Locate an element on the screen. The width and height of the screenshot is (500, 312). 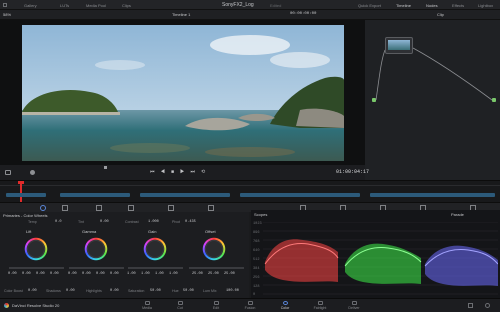
media-pool-tab: Media Pool is located at coordinates (96, 5).